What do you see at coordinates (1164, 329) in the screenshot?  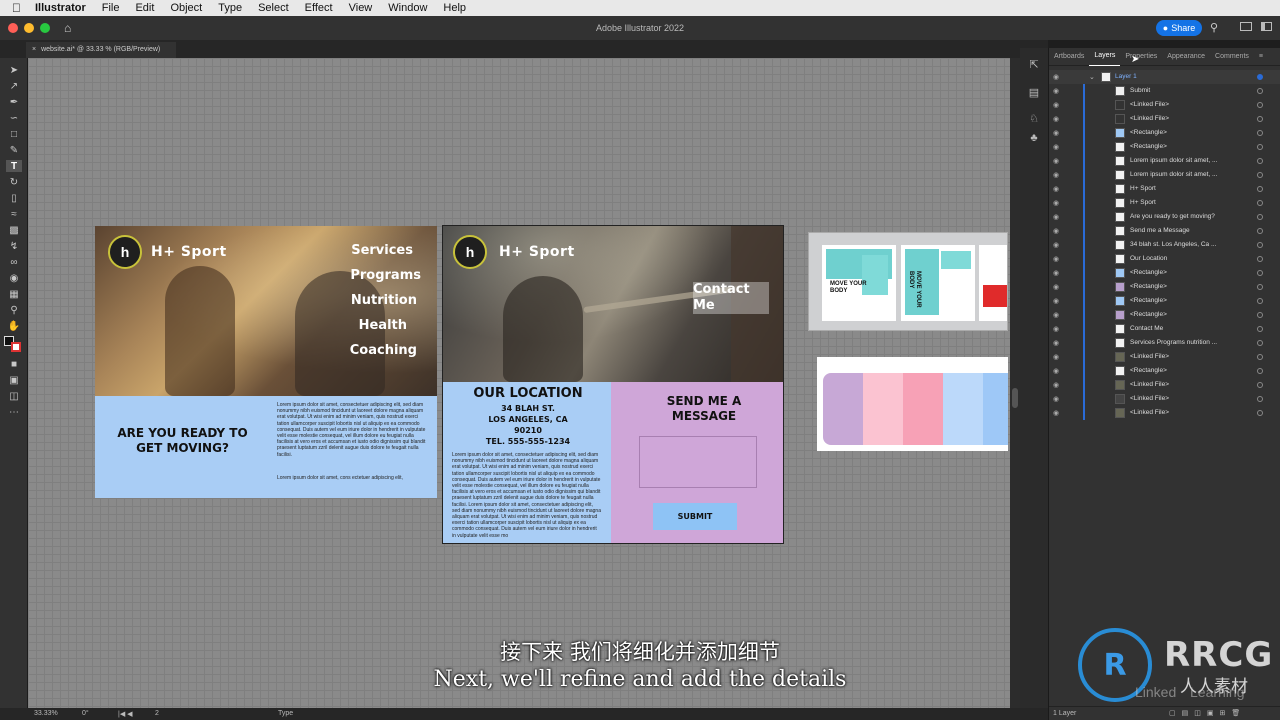 I see `sublayer-row: ◉ Contact Me` at bounding box center [1164, 329].